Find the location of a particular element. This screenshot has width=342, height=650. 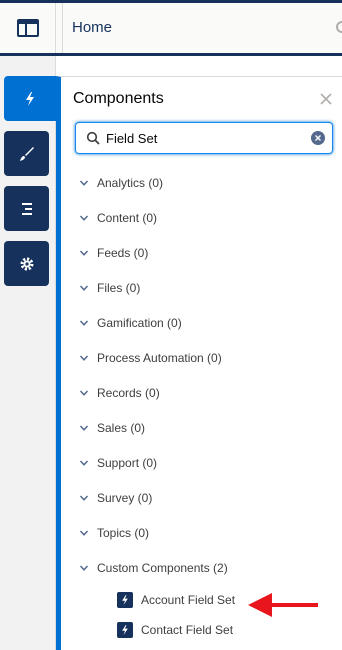

category-sales: Sales (0) is located at coordinates (201, 427).